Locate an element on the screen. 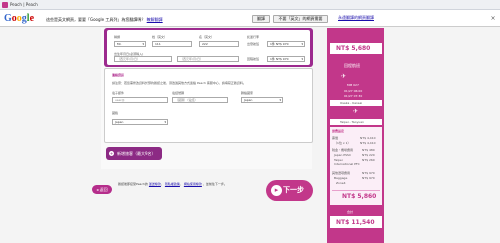  plane-down-icon: ✈ is located at coordinates (356, 111).